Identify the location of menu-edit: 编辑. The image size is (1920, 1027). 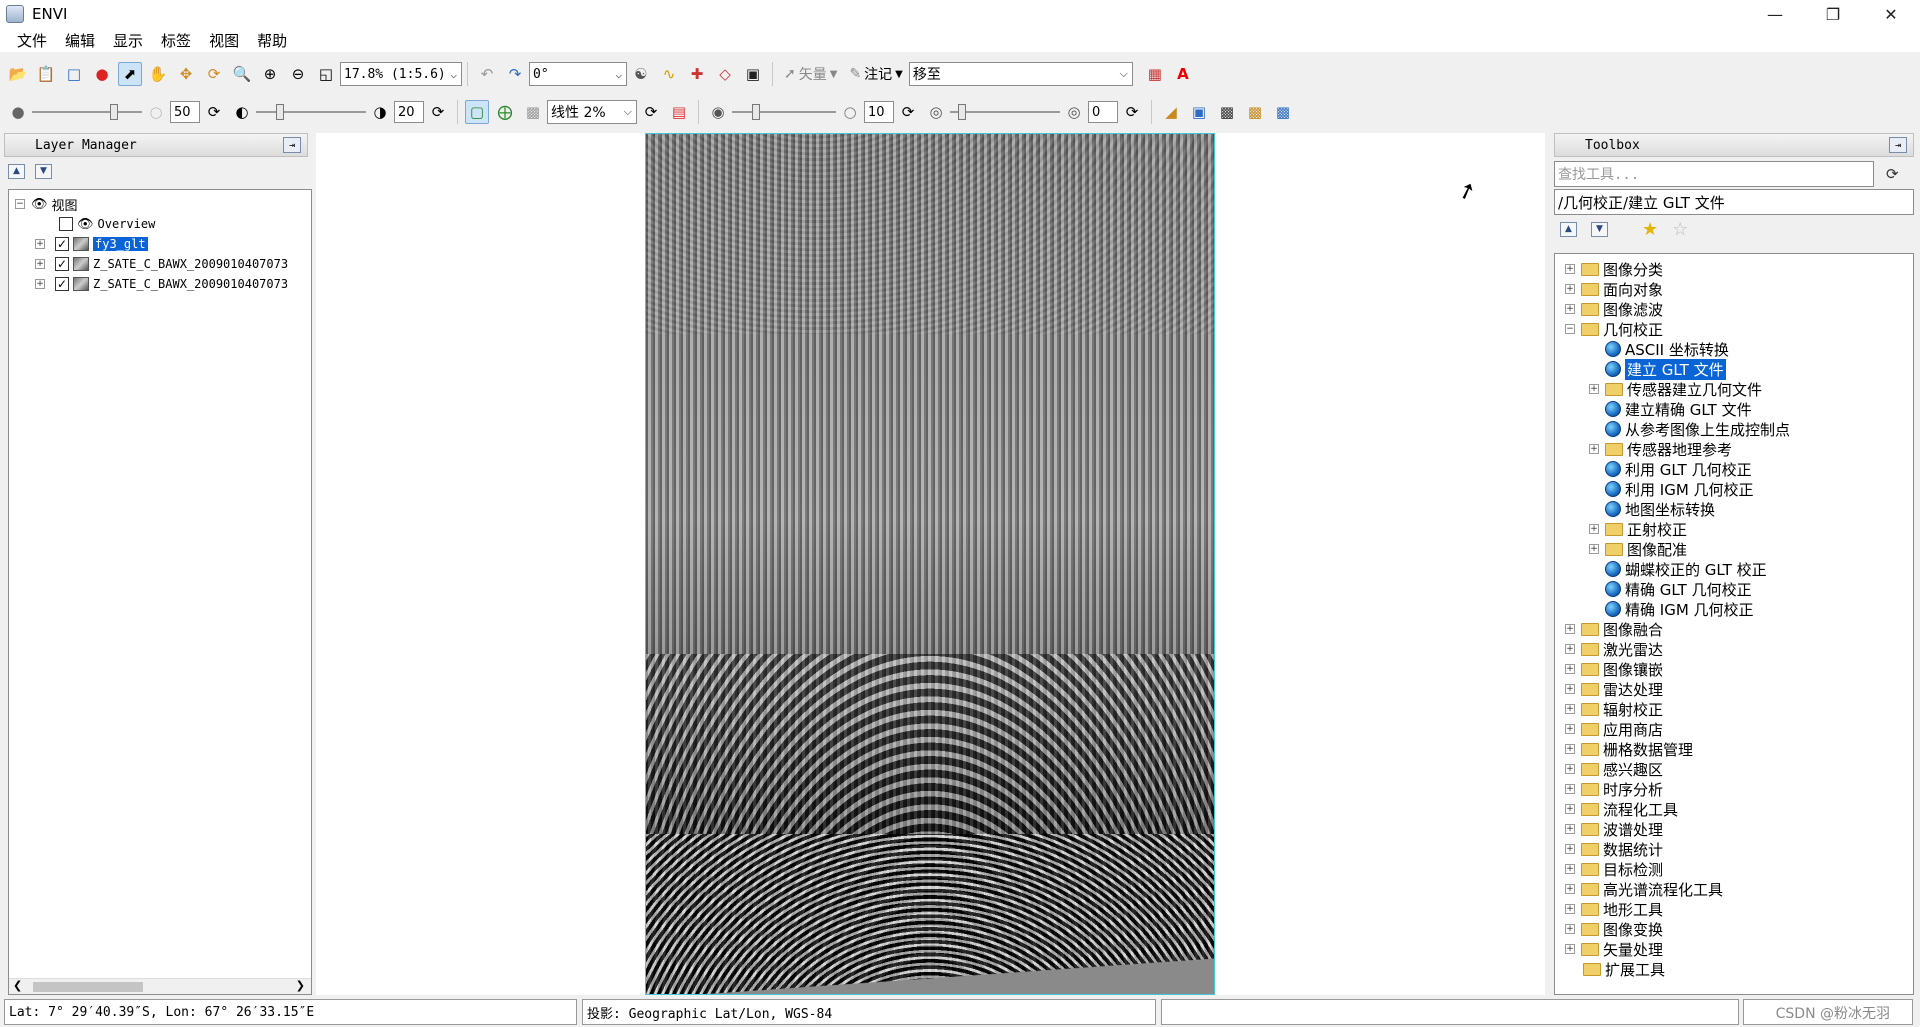
(80, 40).